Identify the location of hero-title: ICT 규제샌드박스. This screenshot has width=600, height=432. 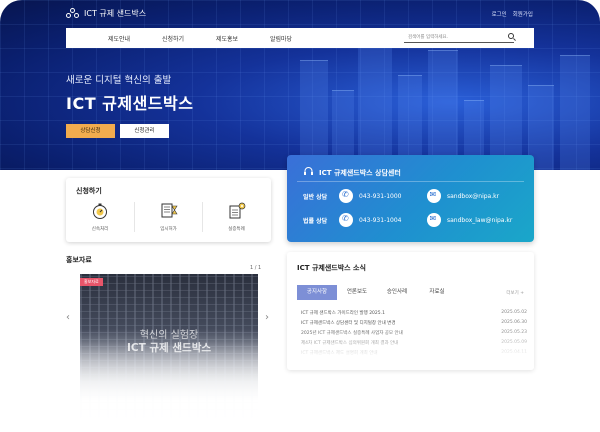
(130, 103).